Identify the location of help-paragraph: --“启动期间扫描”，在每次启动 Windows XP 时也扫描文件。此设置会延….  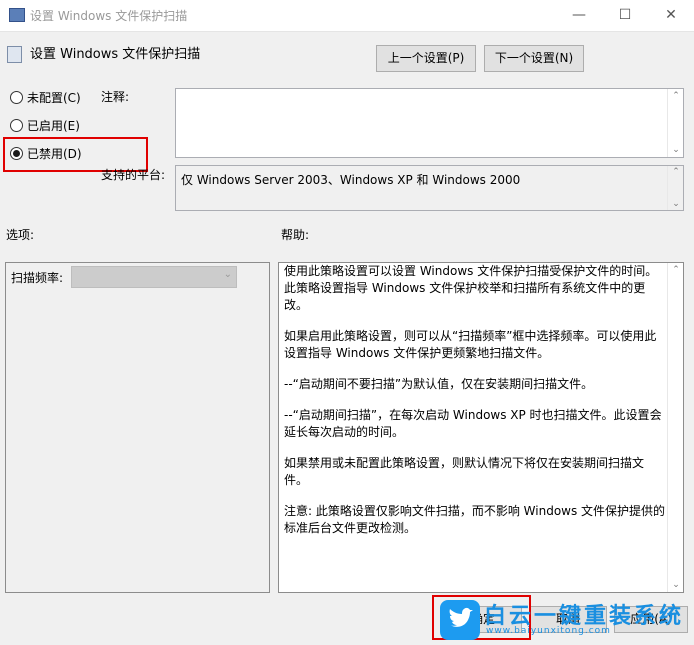
(473, 423).